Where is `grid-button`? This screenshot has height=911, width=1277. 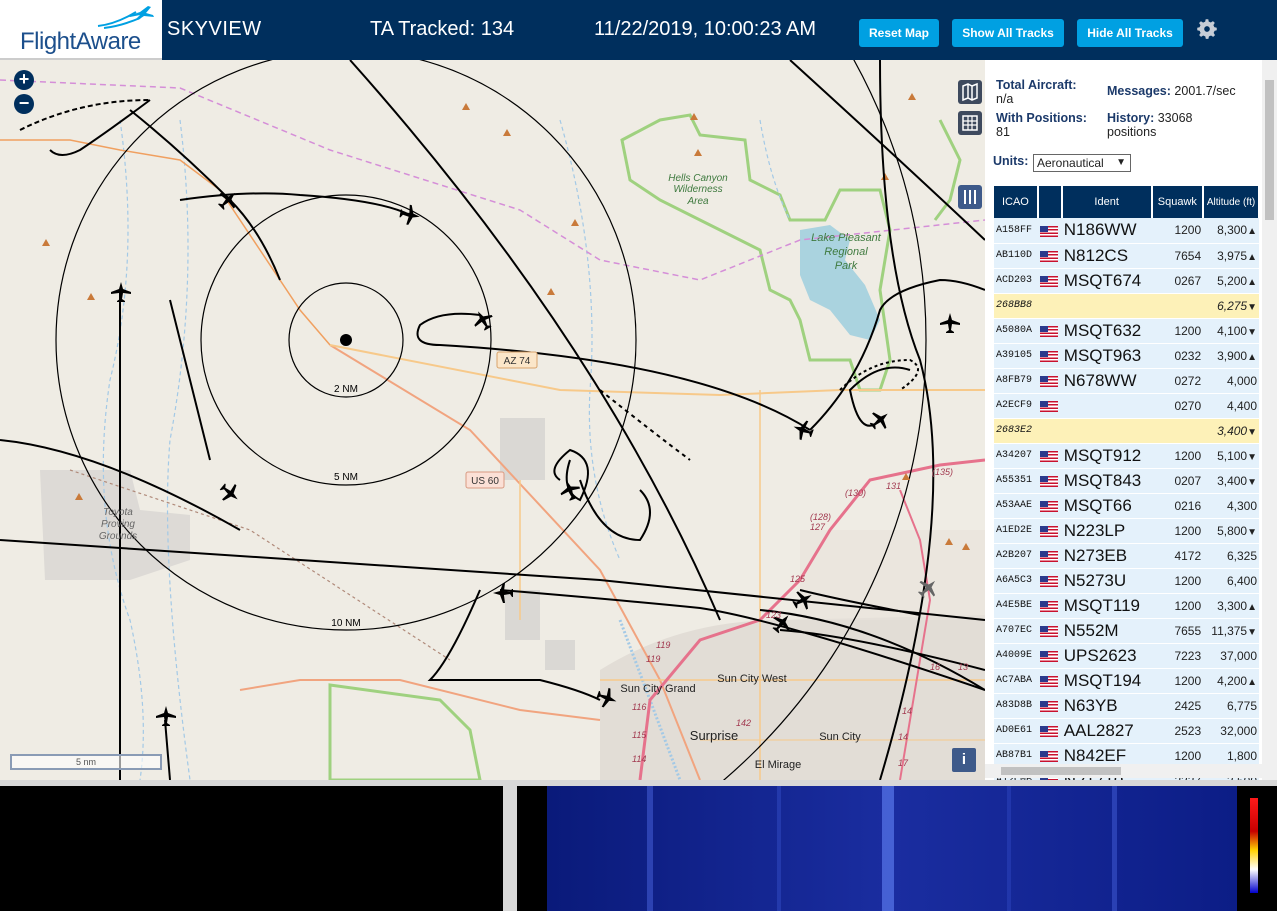 grid-button is located at coordinates (970, 123).